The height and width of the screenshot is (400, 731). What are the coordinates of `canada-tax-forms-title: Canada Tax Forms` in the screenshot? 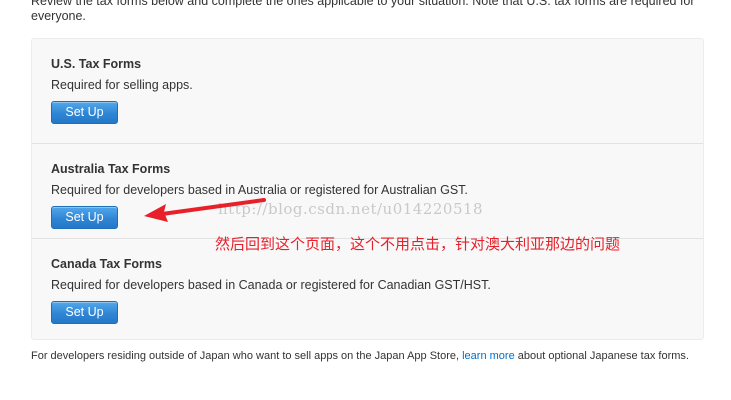 It's located at (106, 264).